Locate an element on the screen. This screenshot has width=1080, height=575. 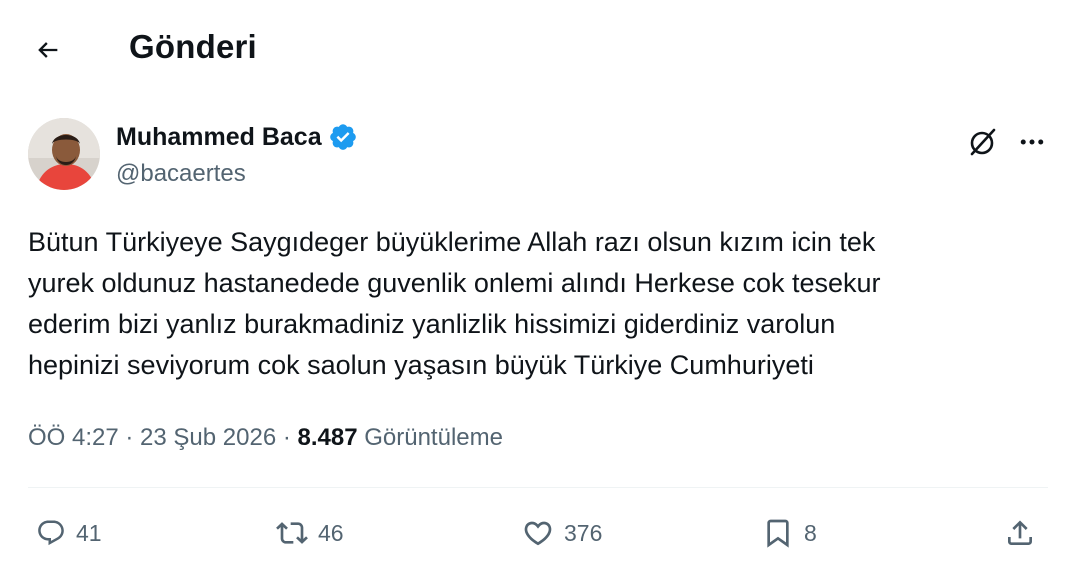
heart-icon is located at coordinates (538, 533).